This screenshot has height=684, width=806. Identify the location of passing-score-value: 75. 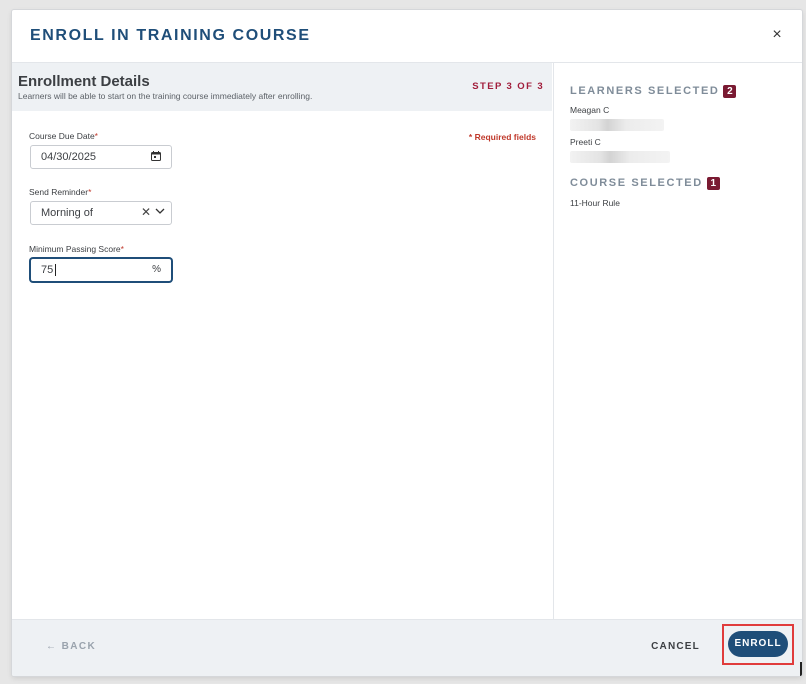
(47, 270).